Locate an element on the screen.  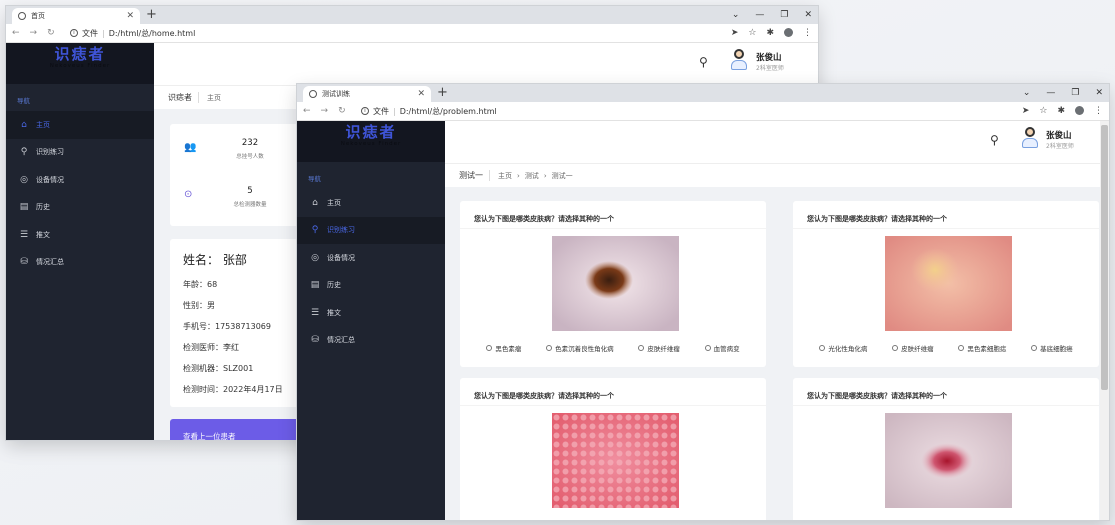
answer-option: 血管病变 is located at coordinates (722, 348).